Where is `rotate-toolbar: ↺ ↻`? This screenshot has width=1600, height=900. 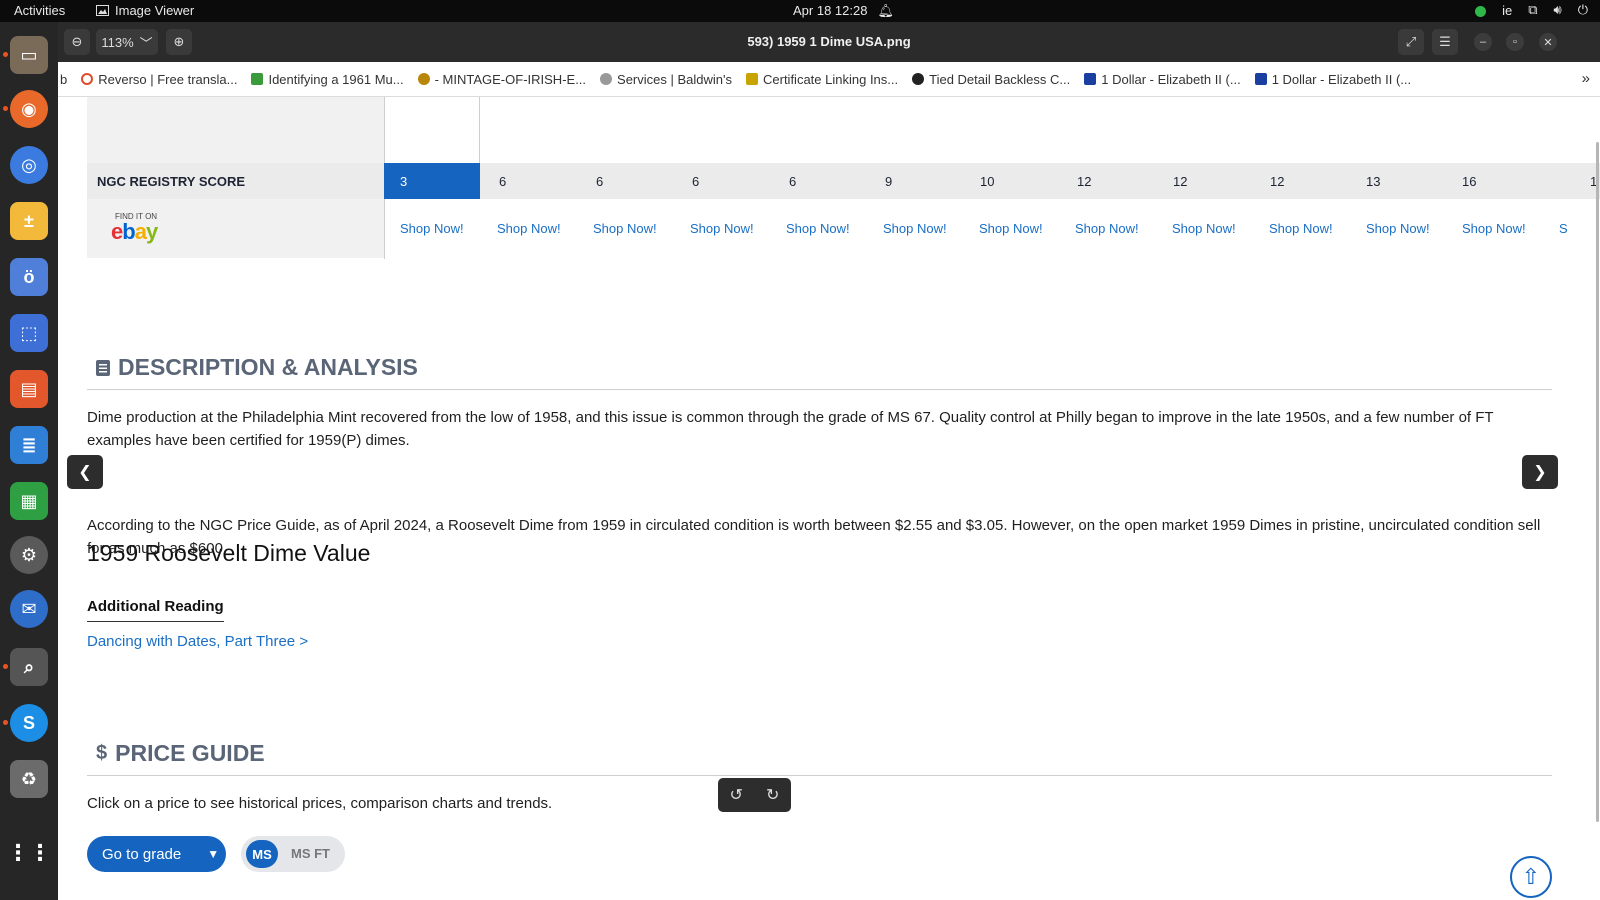 rotate-toolbar: ↺ ↻ is located at coordinates (754, 795).